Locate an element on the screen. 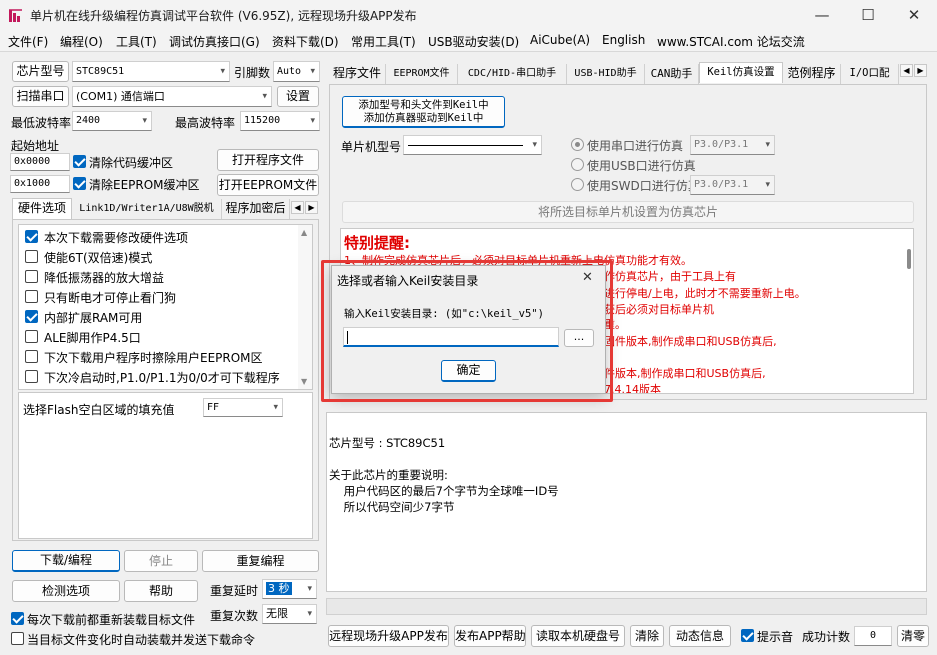  port-settings-button: 设置 is located at coordinates (298, 96).